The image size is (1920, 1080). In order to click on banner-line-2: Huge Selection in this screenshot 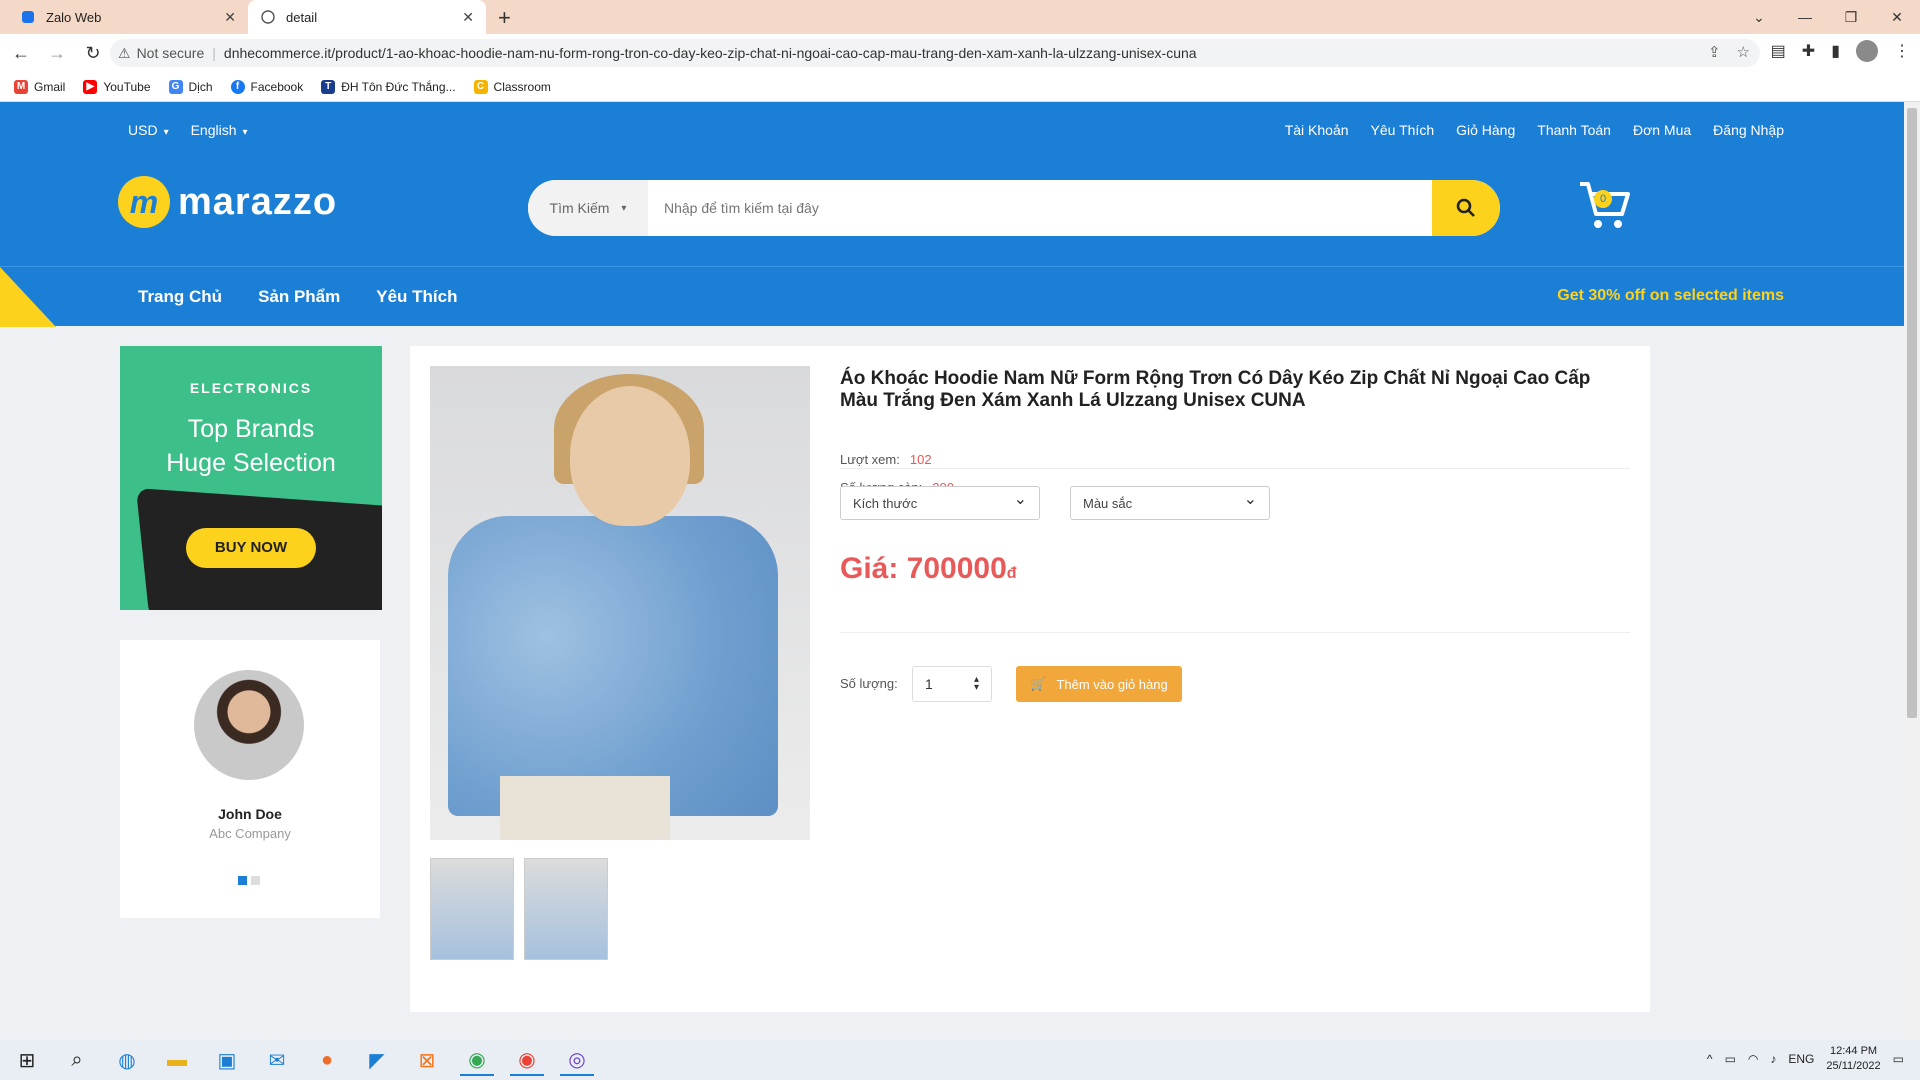, I will do `click(251, 463)`.